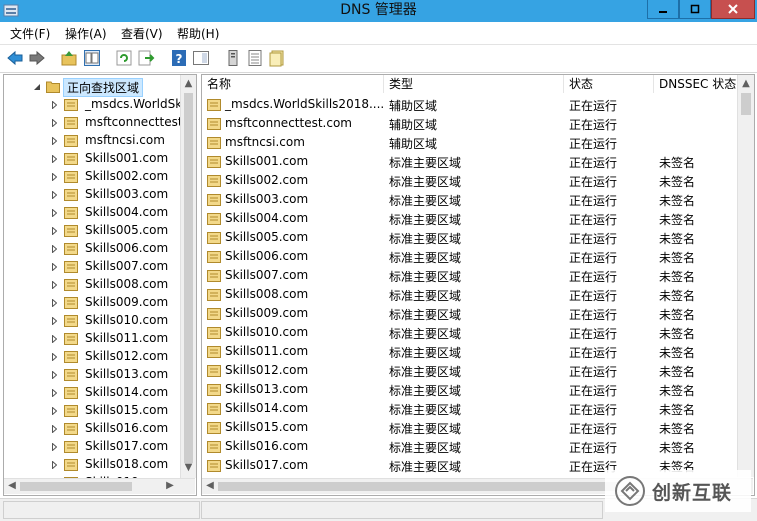 The image size is (757, 521). I want to click on table-row: Skills010.com 标准主要区域 正在运行 未签名, so click(469, 332).